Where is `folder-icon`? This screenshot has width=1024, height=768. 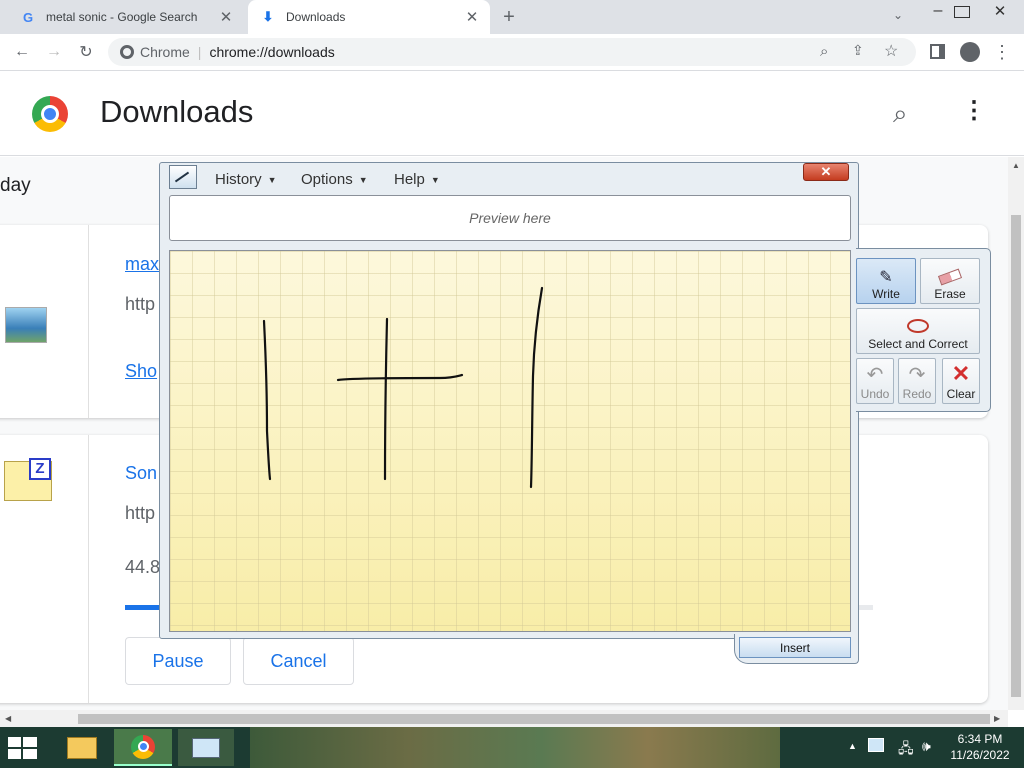 folder-icon is located at coordinates (82, 747).